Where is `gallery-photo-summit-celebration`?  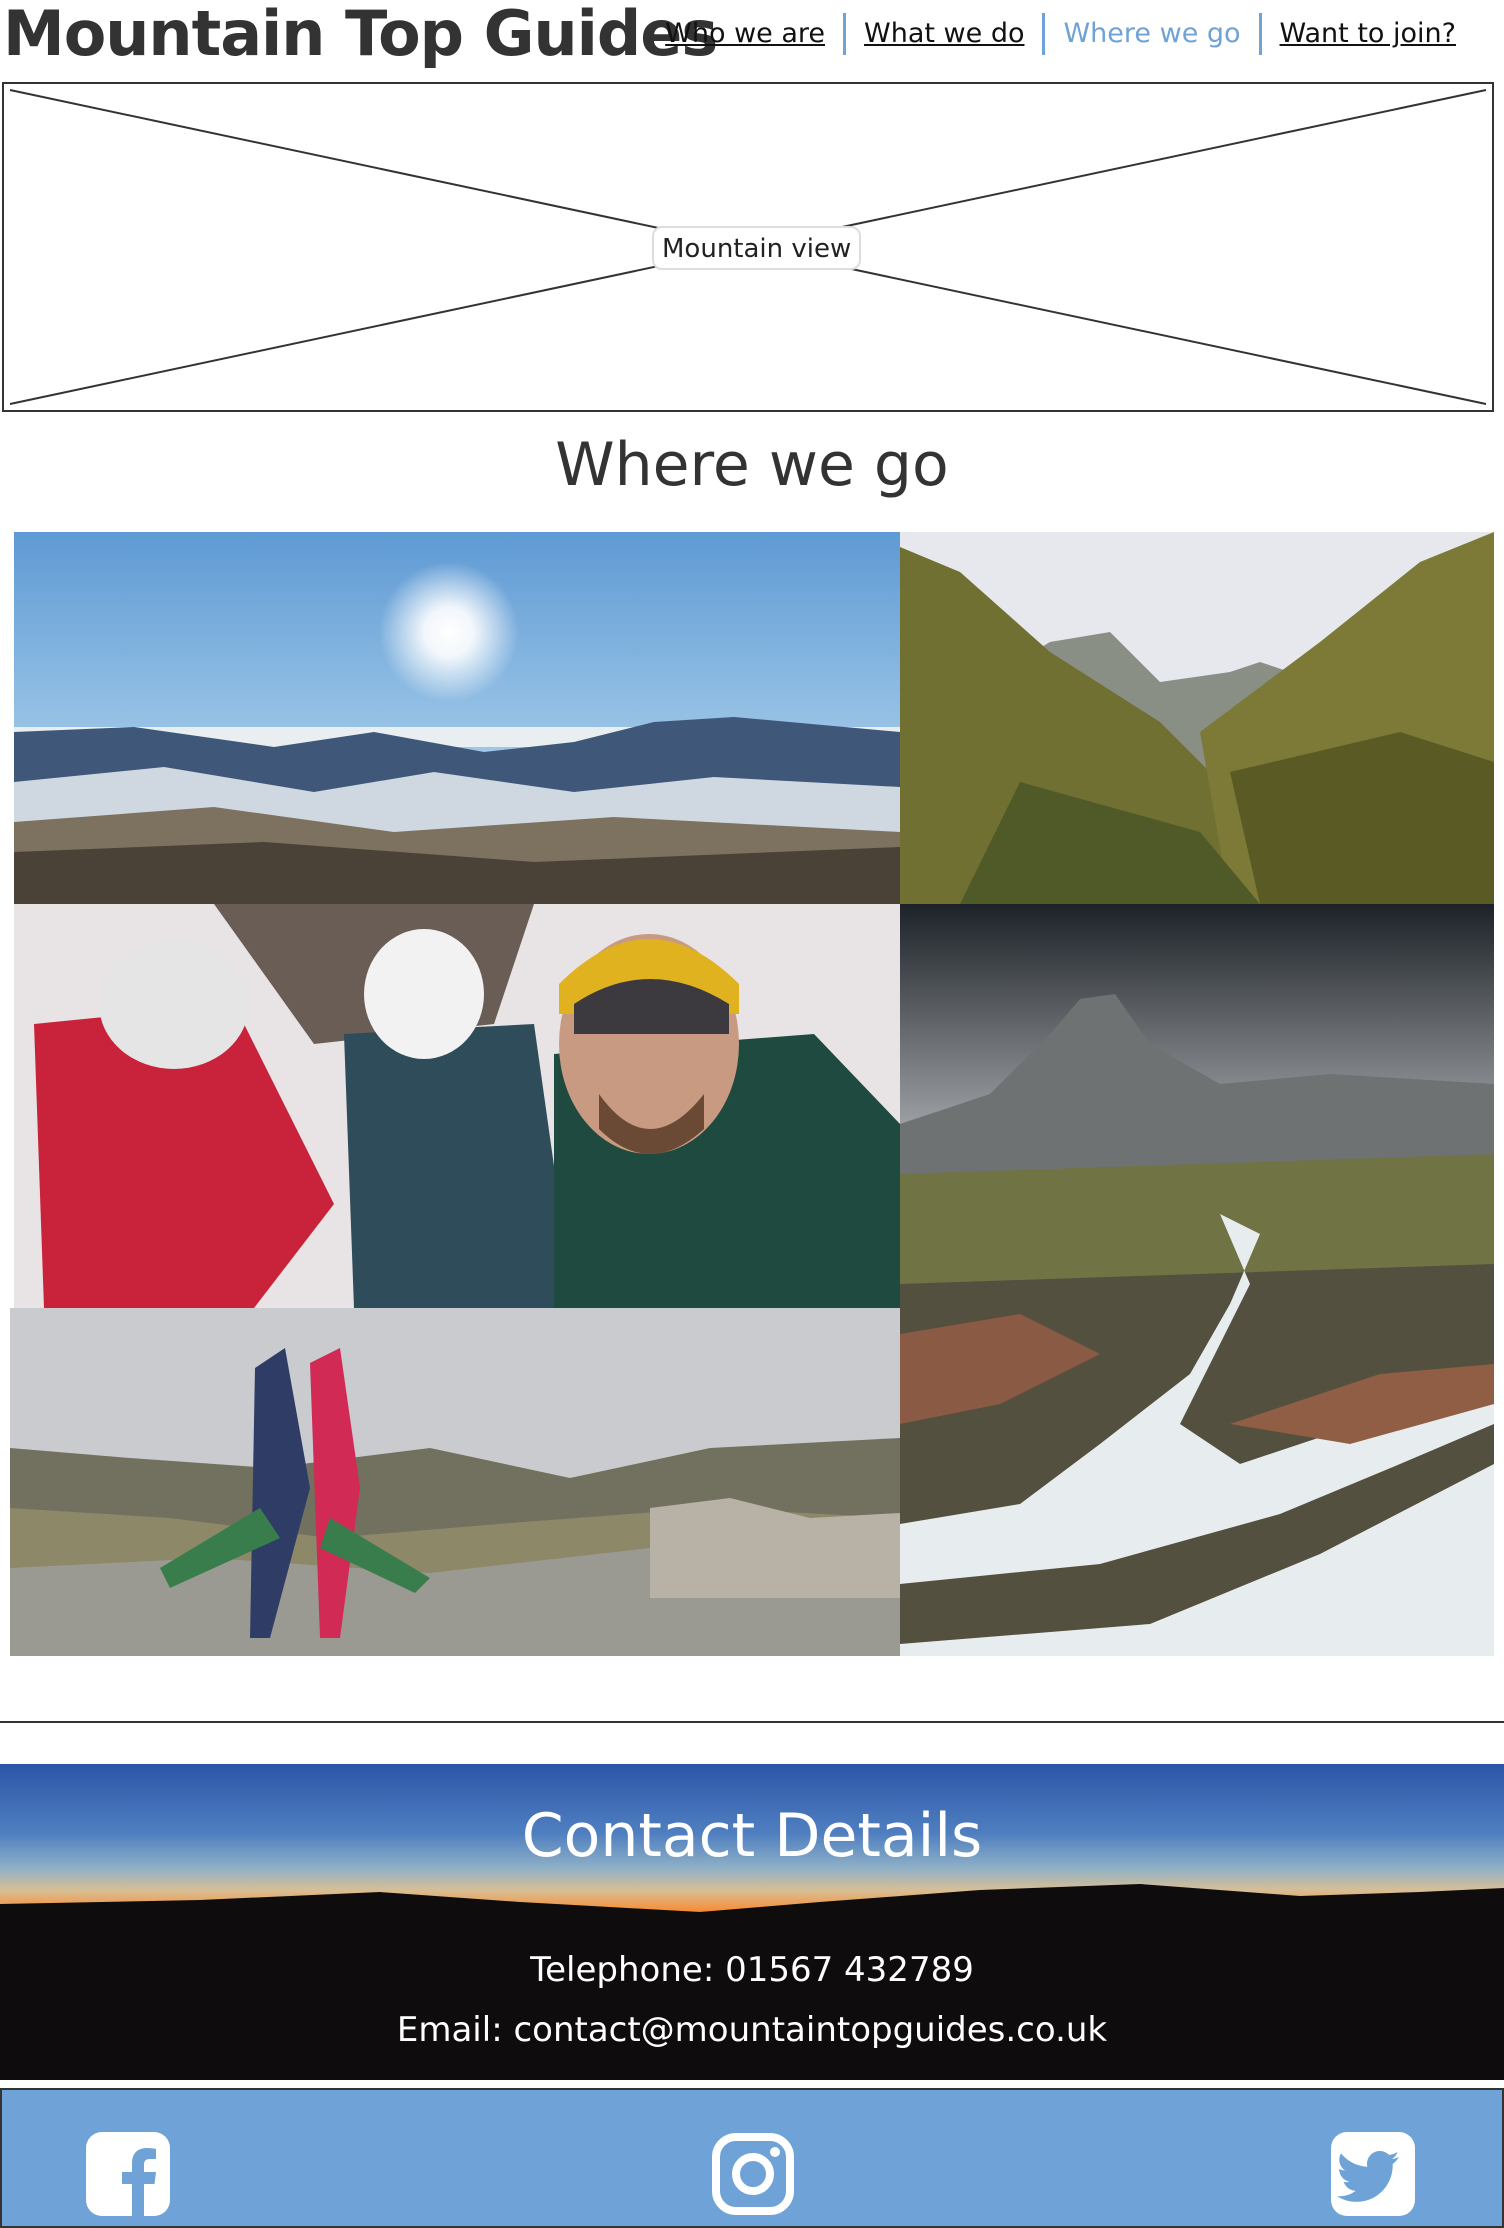
gallery-photo-summit-celebration is located at coordinates (455, 1482).